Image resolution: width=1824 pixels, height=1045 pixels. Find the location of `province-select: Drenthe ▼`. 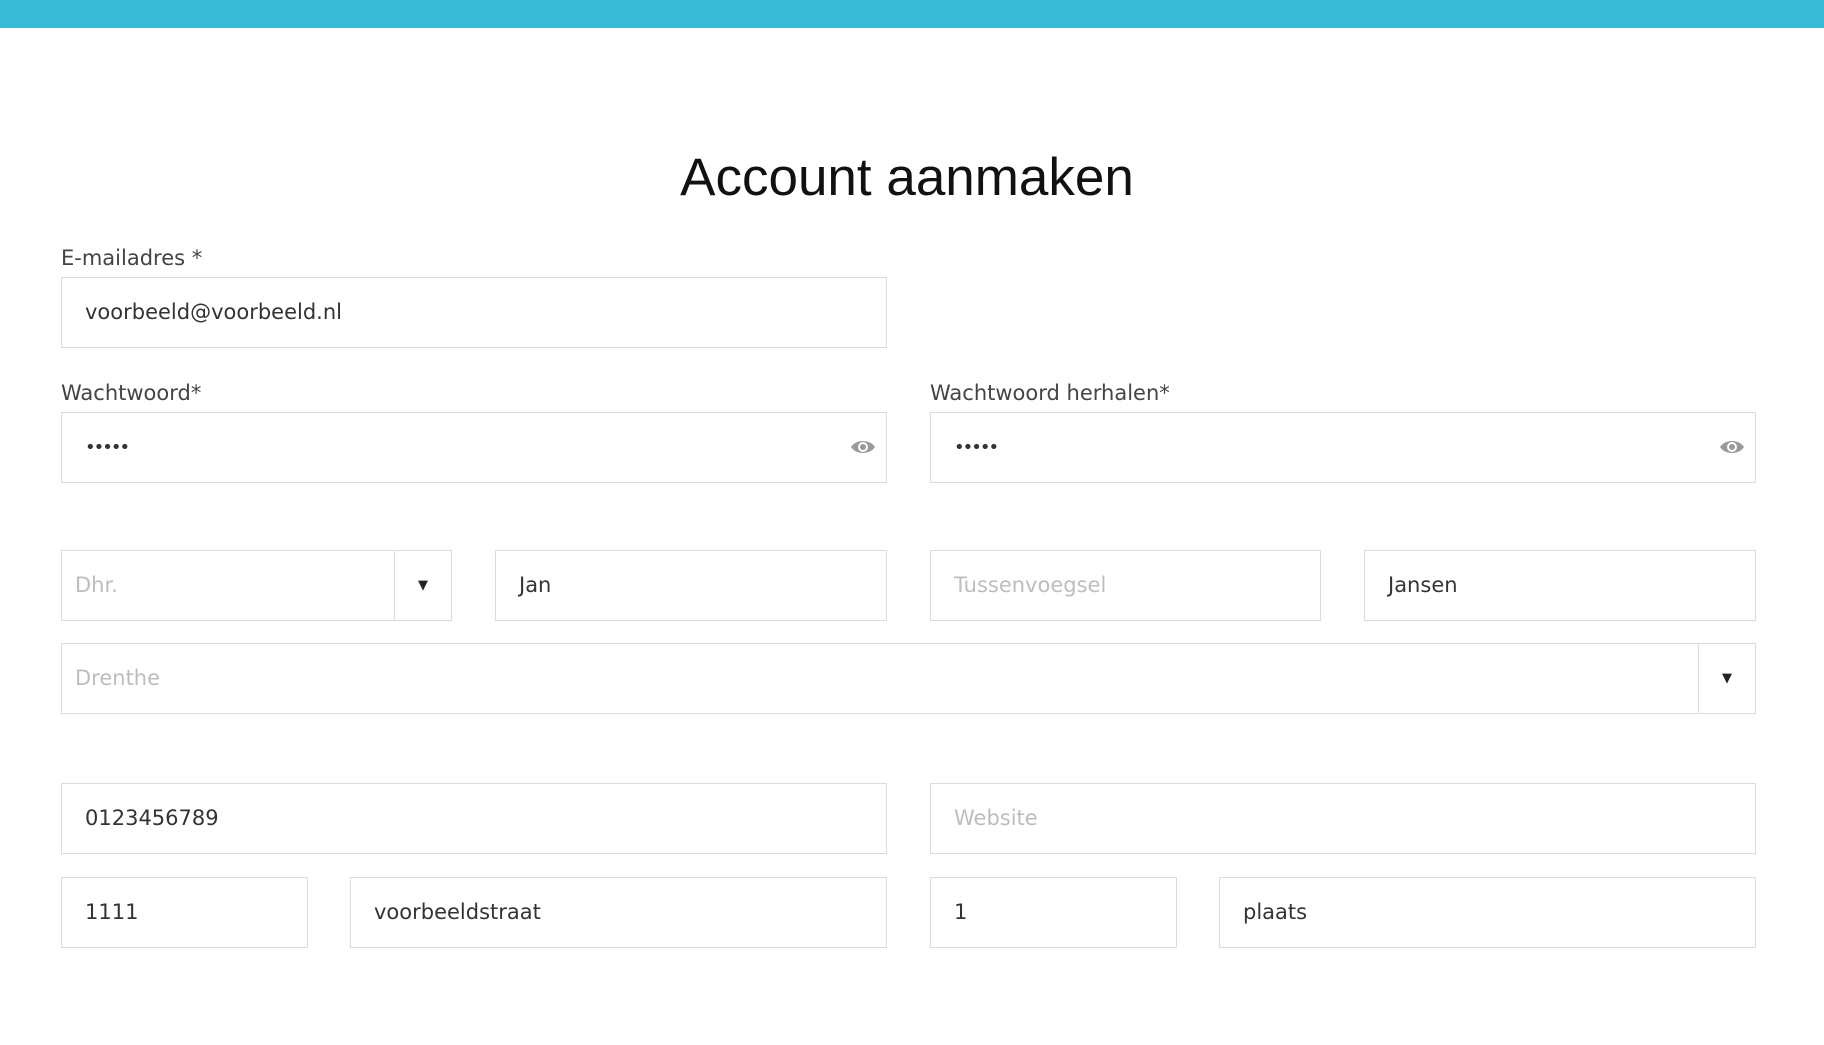

province-select: Drenthe ▼ is located at coordinates (908, 678).